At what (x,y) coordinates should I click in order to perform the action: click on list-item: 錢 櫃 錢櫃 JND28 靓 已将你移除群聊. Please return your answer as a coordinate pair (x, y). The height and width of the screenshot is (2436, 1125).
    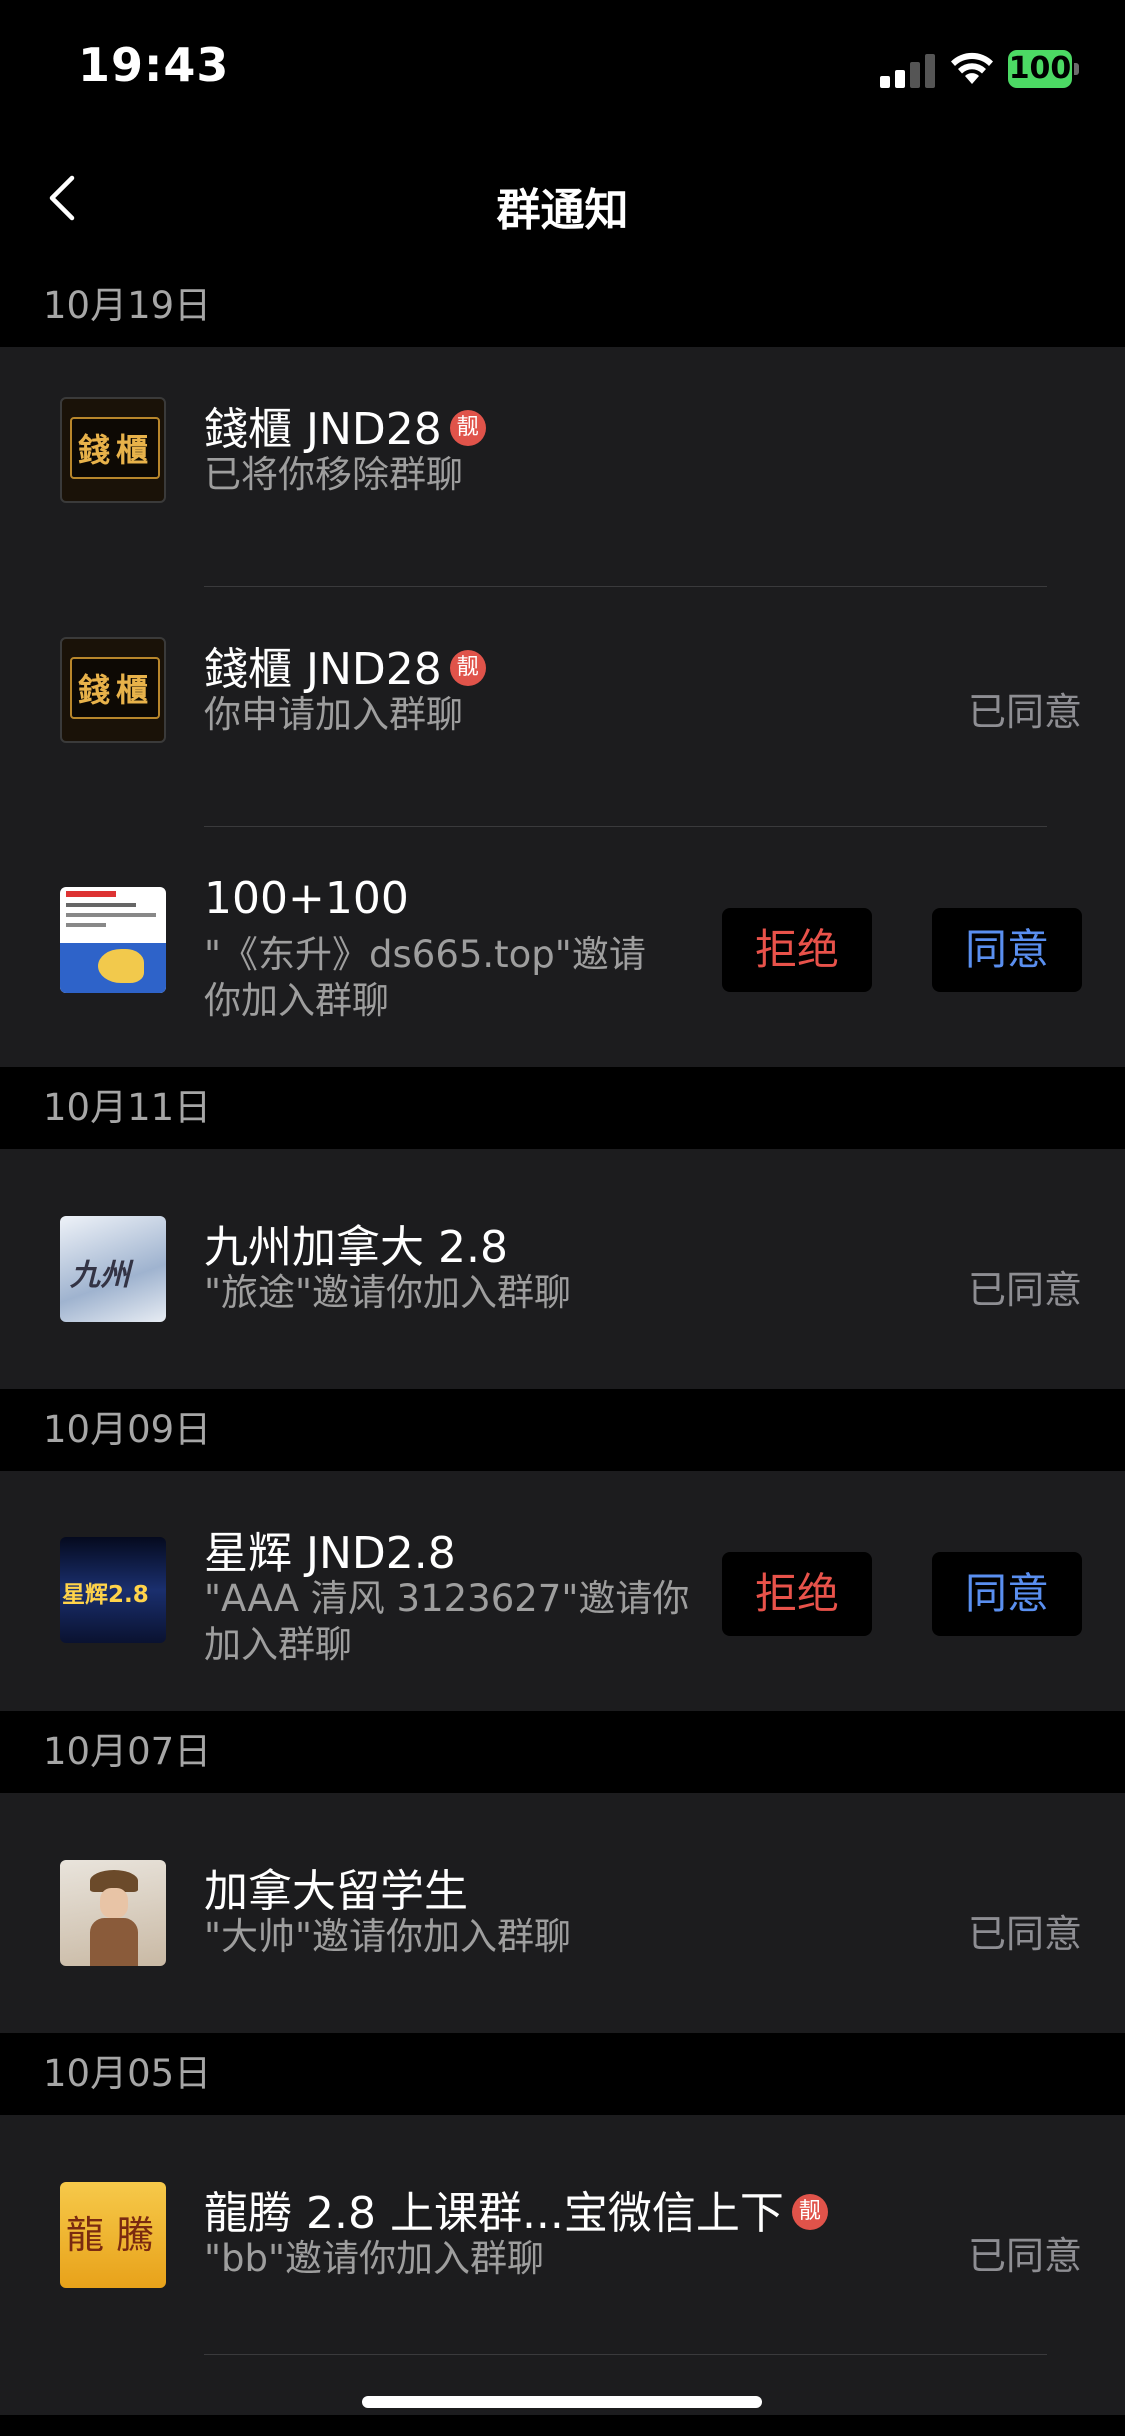
    Looking at the image, I should click on (562, 467).